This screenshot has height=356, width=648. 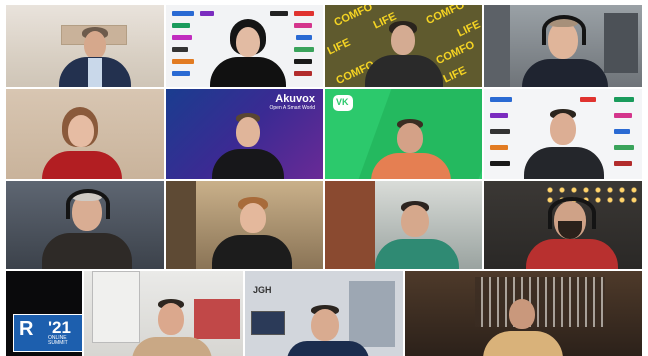 I want to click on shirt, so click(x=95, y=72).